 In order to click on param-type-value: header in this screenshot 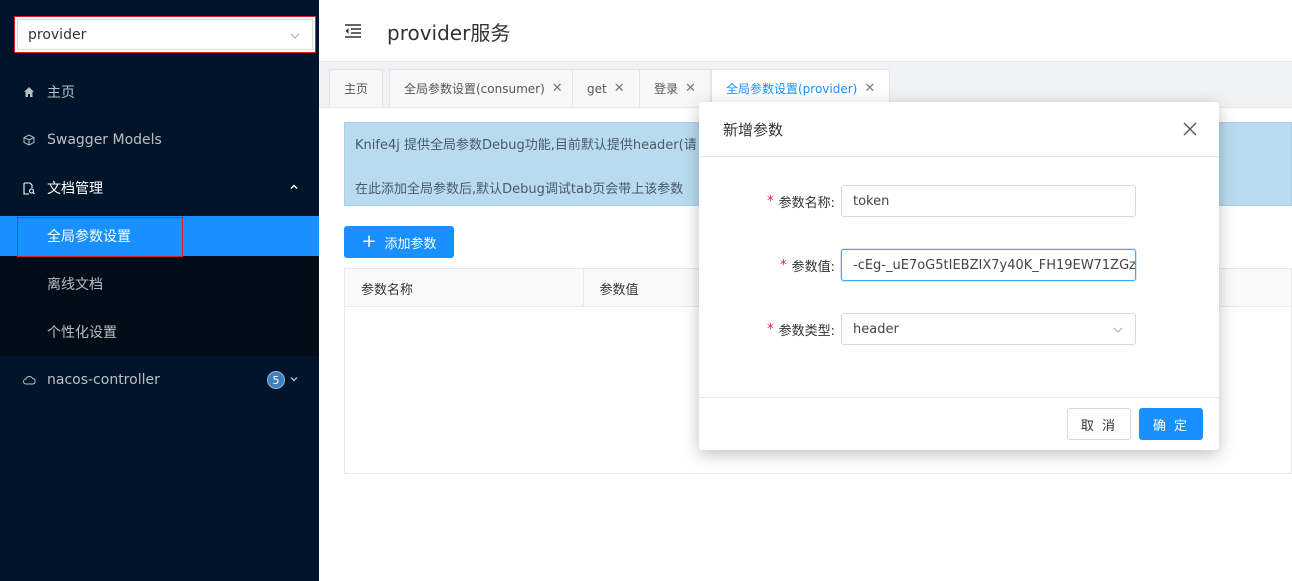, I will do `click(876, 329)`.